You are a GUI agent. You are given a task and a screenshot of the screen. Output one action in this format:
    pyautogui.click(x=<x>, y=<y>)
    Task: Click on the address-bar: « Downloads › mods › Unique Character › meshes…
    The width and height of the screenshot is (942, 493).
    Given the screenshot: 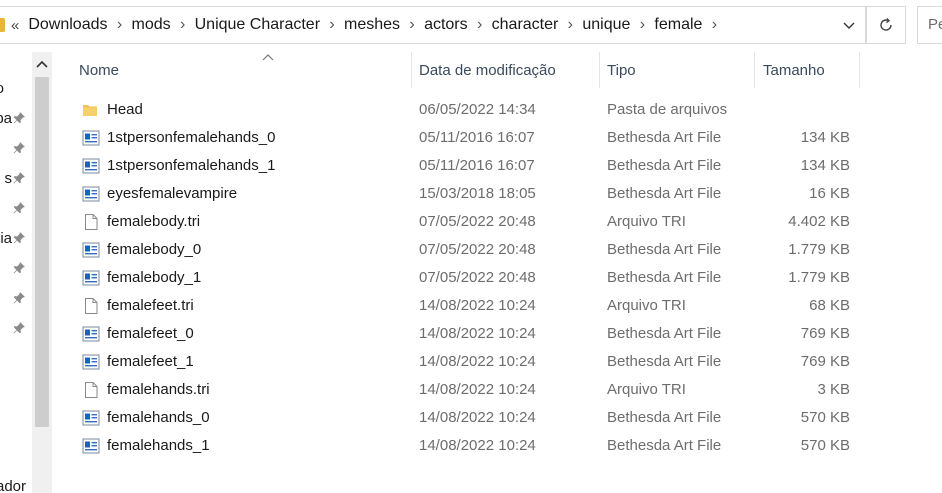 What is the action you would take?
    pyautogui.click(x=433, y=25)
    